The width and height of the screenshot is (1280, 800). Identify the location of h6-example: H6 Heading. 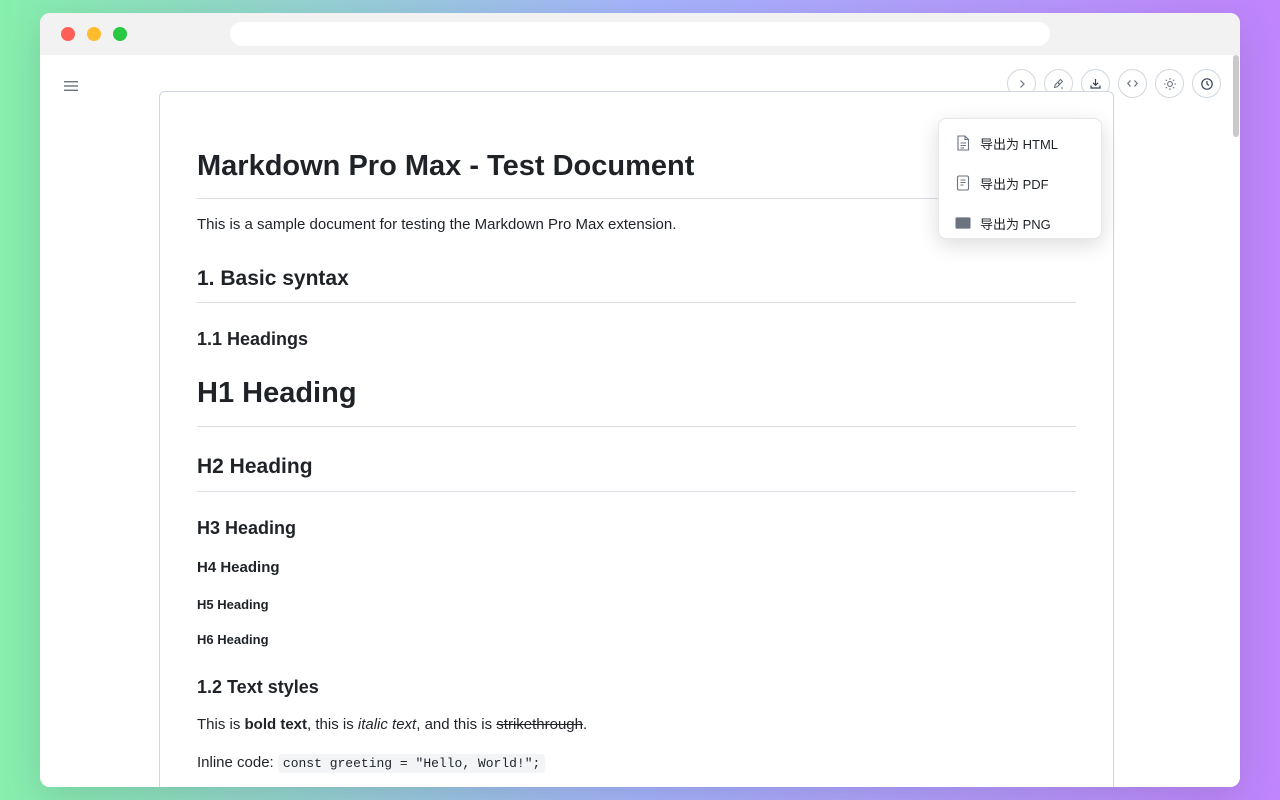
(233, 639).